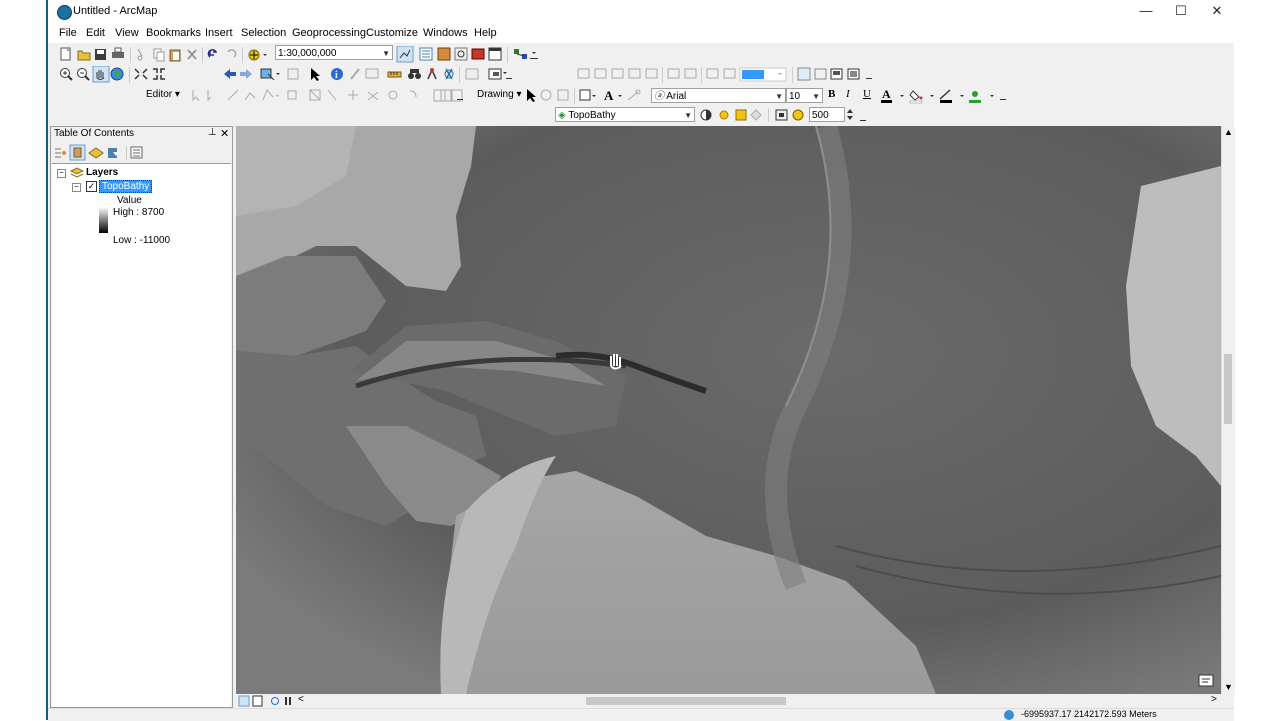  What do you see at coordinates (546, 95) in the screenshot?
I see `rotate-element-icon` at bounding box center [546, 95].